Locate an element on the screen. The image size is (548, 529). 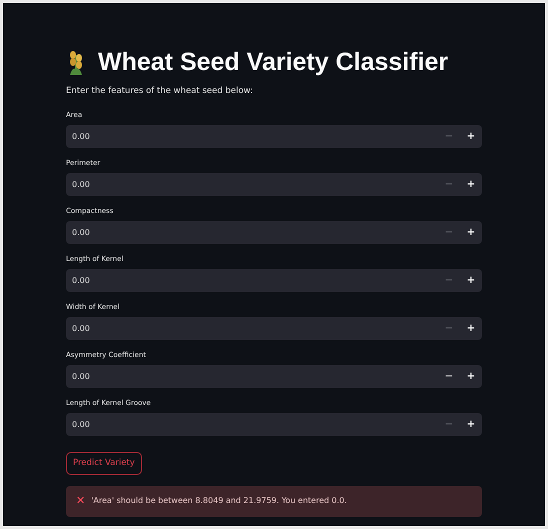
intro-text: Enter the features of the wheat seed below: is located at coordinates (160, 91).